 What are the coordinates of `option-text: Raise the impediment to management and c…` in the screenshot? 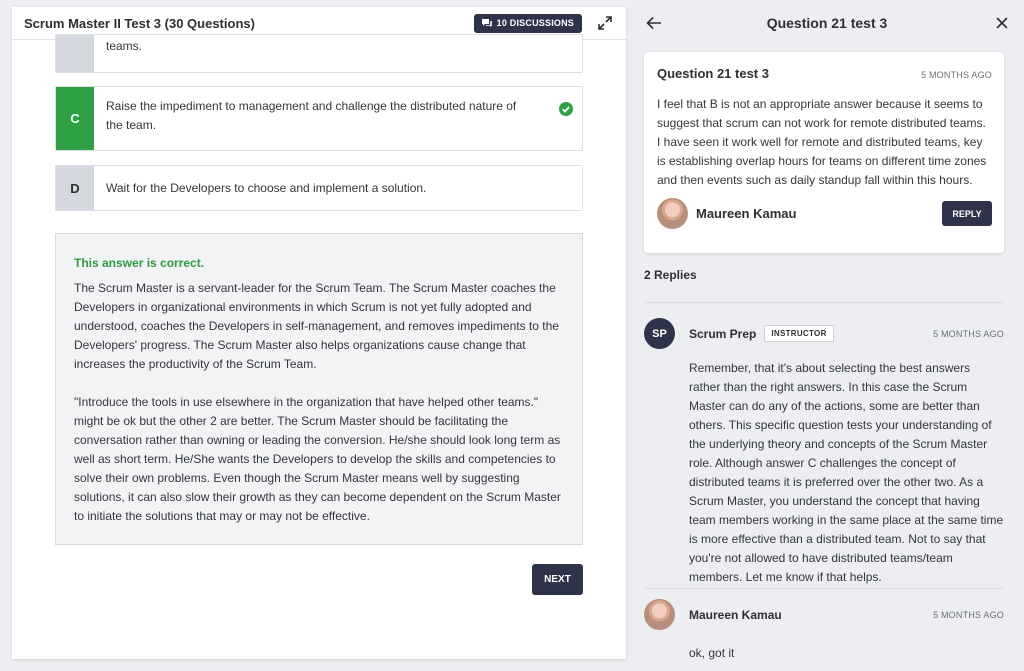 It's located at (311, 115).